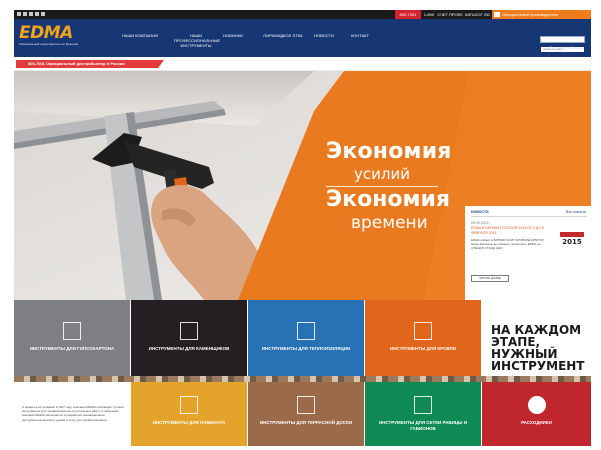  I want to click on news-heading: НОВОСТИ, so click(480, 212).